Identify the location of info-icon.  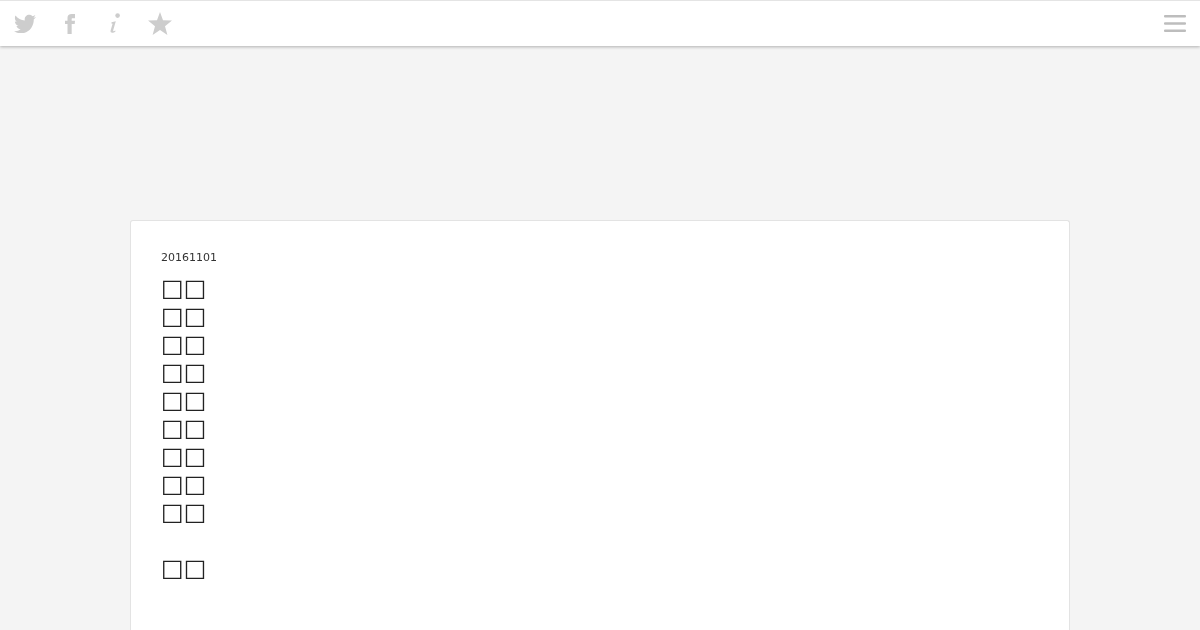
(114, 23).